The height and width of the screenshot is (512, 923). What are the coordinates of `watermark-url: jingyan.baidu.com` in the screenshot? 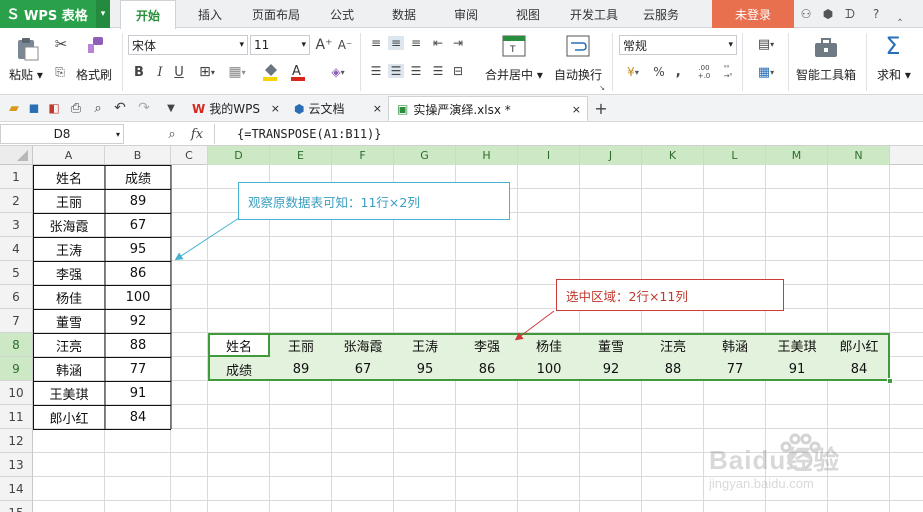 It's located at (761, 483).